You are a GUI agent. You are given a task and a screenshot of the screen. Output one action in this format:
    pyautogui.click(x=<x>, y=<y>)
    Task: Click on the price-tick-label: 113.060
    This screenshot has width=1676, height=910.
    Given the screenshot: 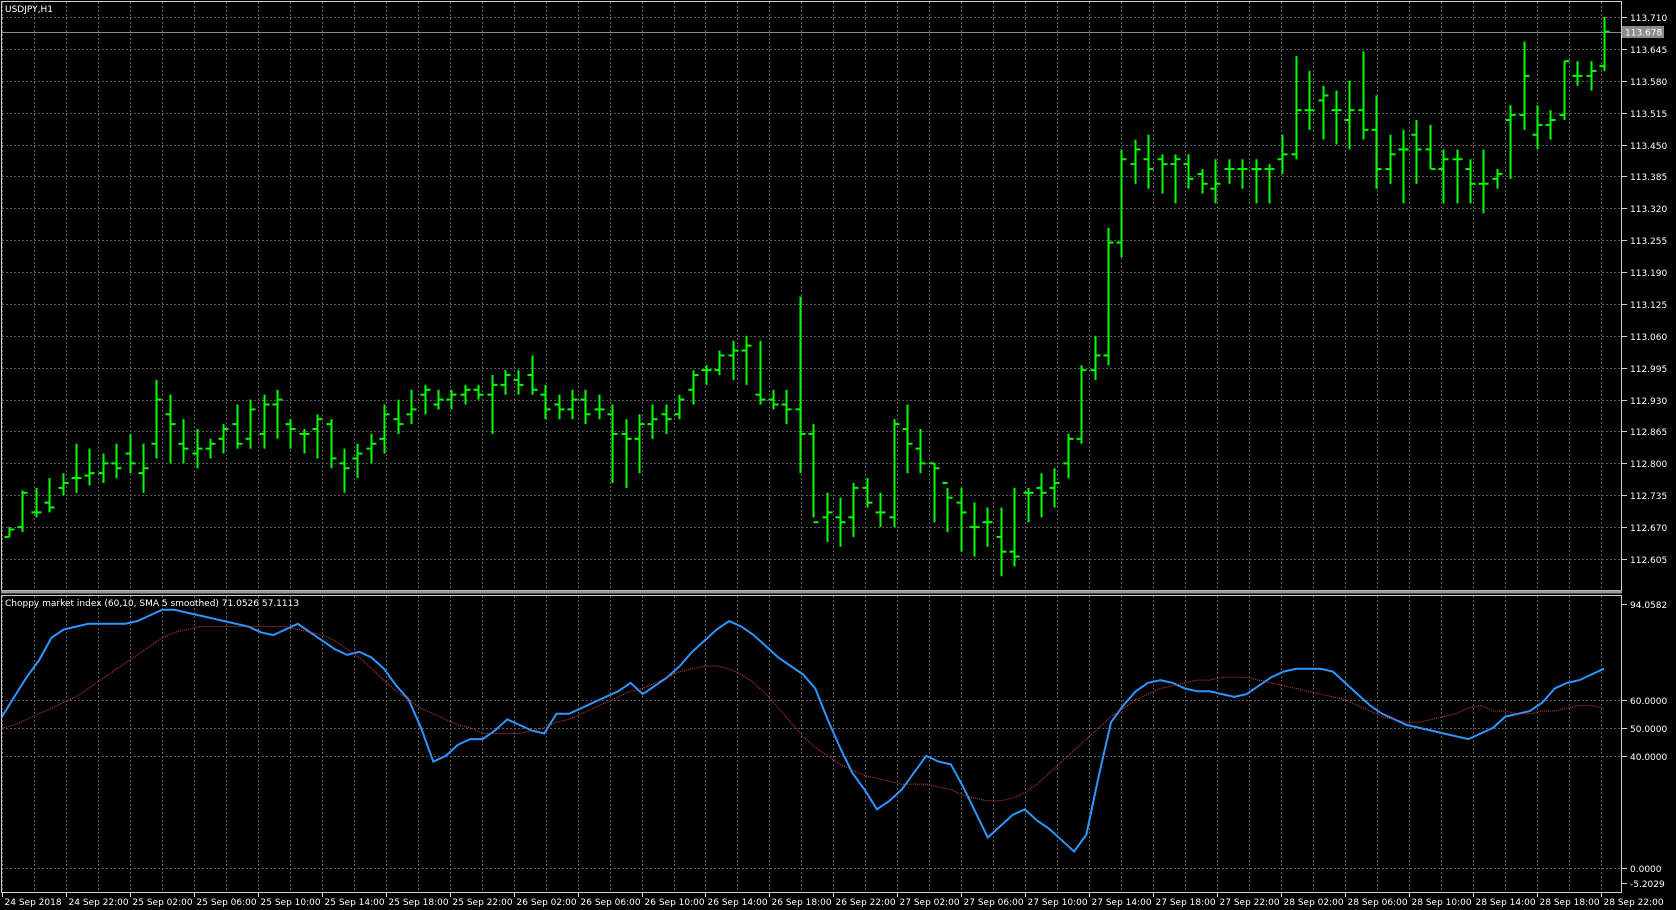 What is the action you would take?
    pyautogui.click(x=1648, y=338)
    